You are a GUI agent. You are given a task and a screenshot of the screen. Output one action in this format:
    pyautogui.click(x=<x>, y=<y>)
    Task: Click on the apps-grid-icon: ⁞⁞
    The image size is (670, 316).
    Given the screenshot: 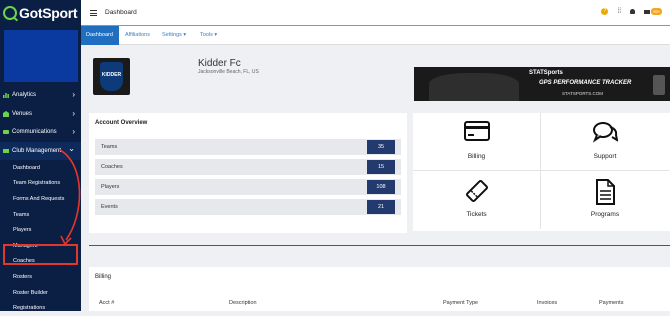 What is the action you would take?
    pyautogui.click(x=619, y=11)
    